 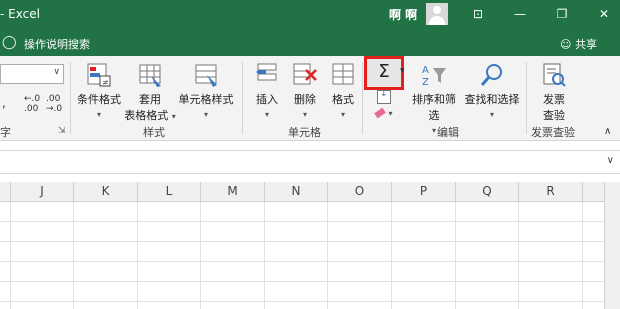 I want to click on column-header: L, so click(x=169, y=191).